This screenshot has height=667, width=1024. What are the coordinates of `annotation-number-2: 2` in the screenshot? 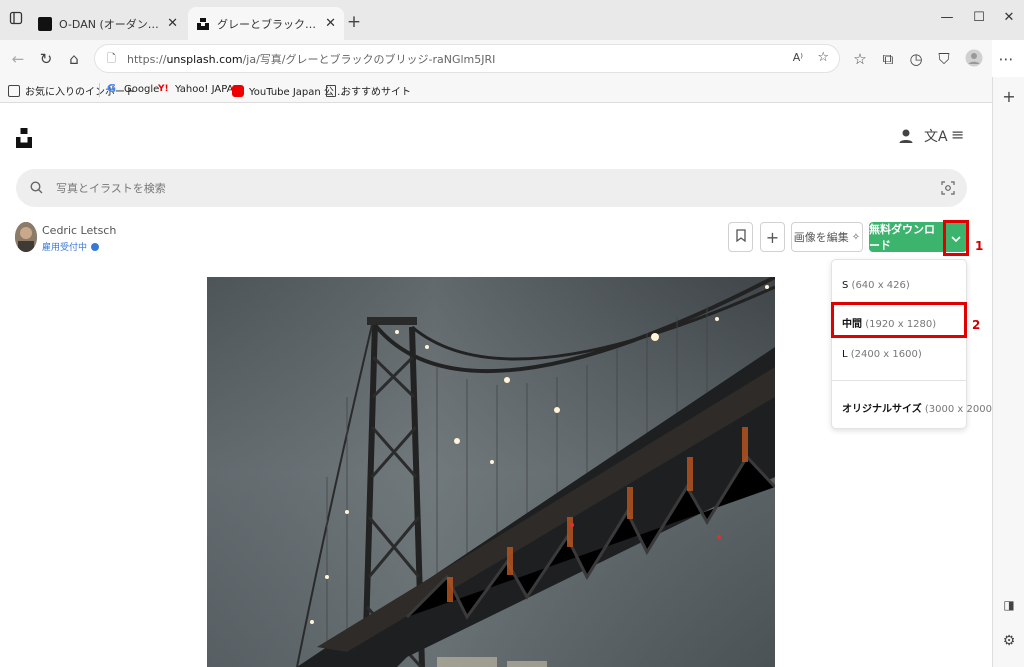 It's located at (976, 325).